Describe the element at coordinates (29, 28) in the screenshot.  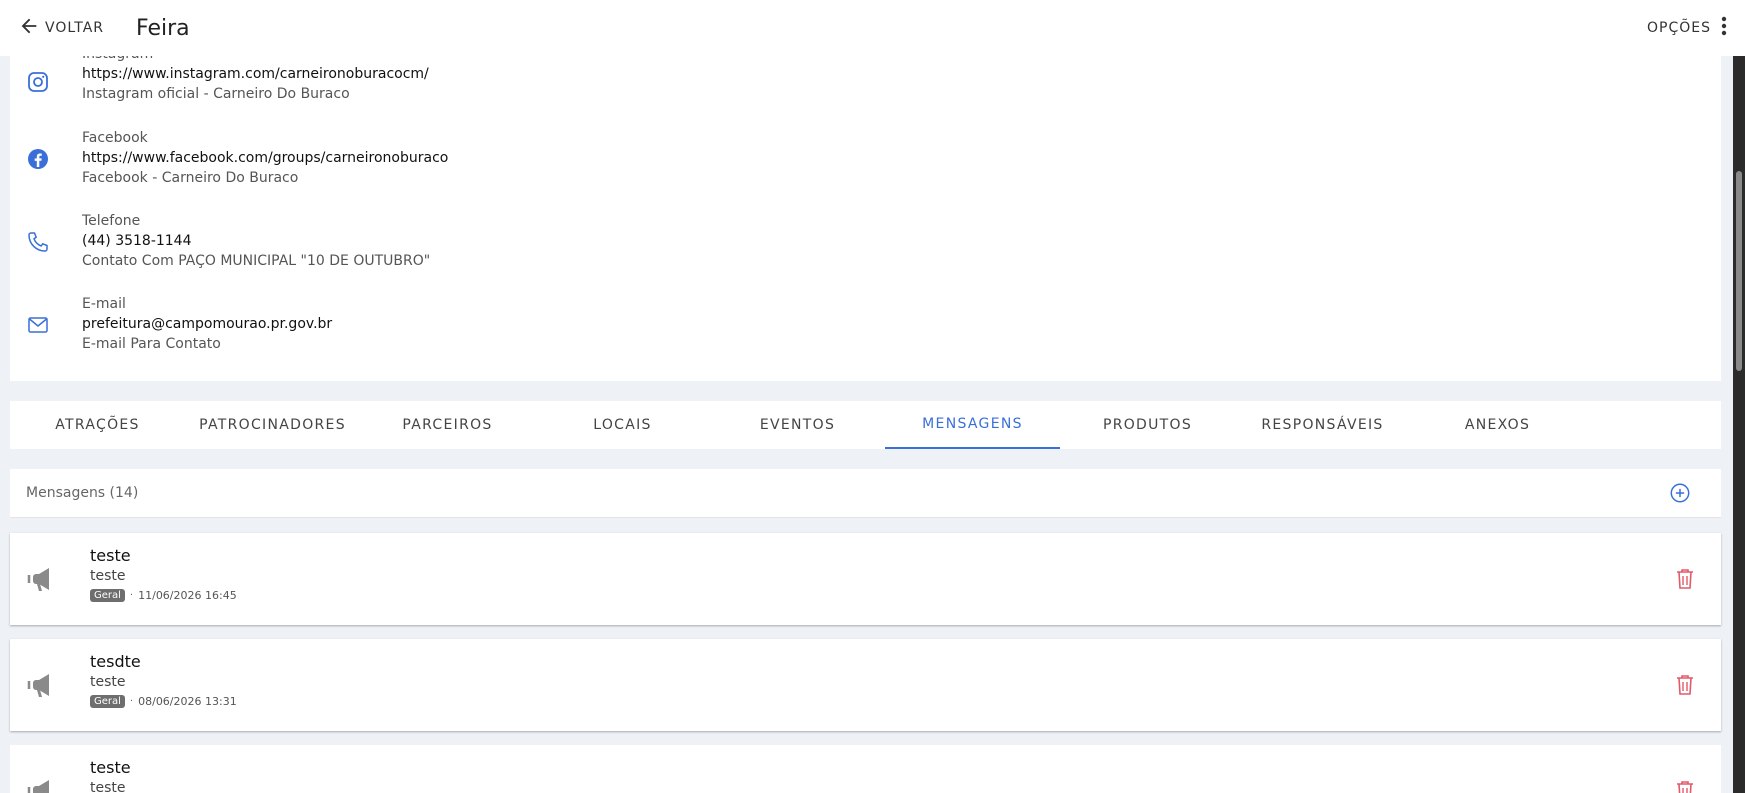
I see `arrow-left-icon` at that location.